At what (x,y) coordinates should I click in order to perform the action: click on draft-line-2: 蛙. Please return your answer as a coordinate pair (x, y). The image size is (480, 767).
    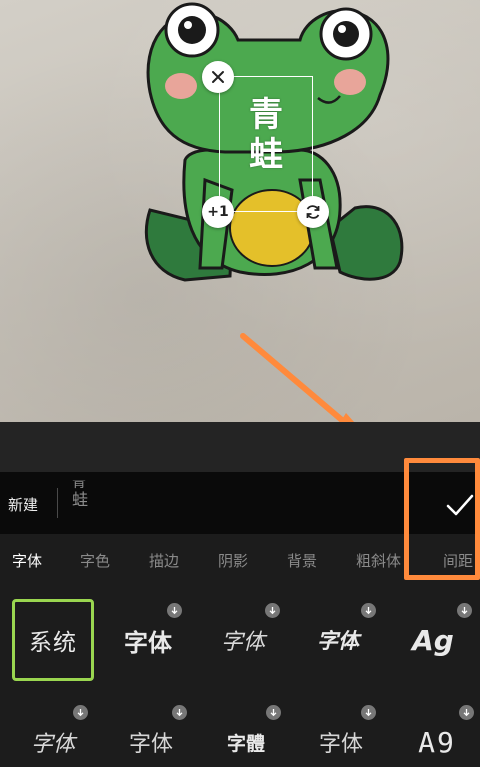
    Looking at the image, I should click on (80, 499).